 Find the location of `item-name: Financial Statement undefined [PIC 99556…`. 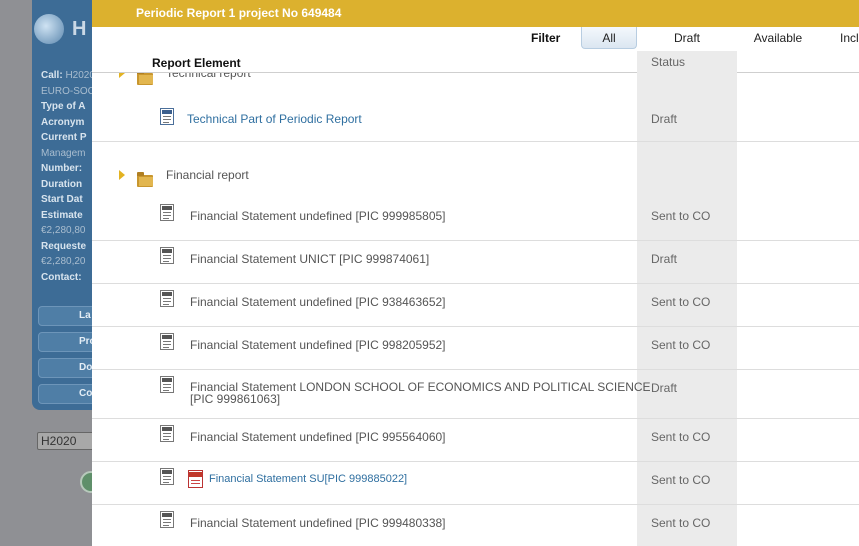

item-name: Financial Statement undefined [PIC 99556… is located at coordinates (318, 437).